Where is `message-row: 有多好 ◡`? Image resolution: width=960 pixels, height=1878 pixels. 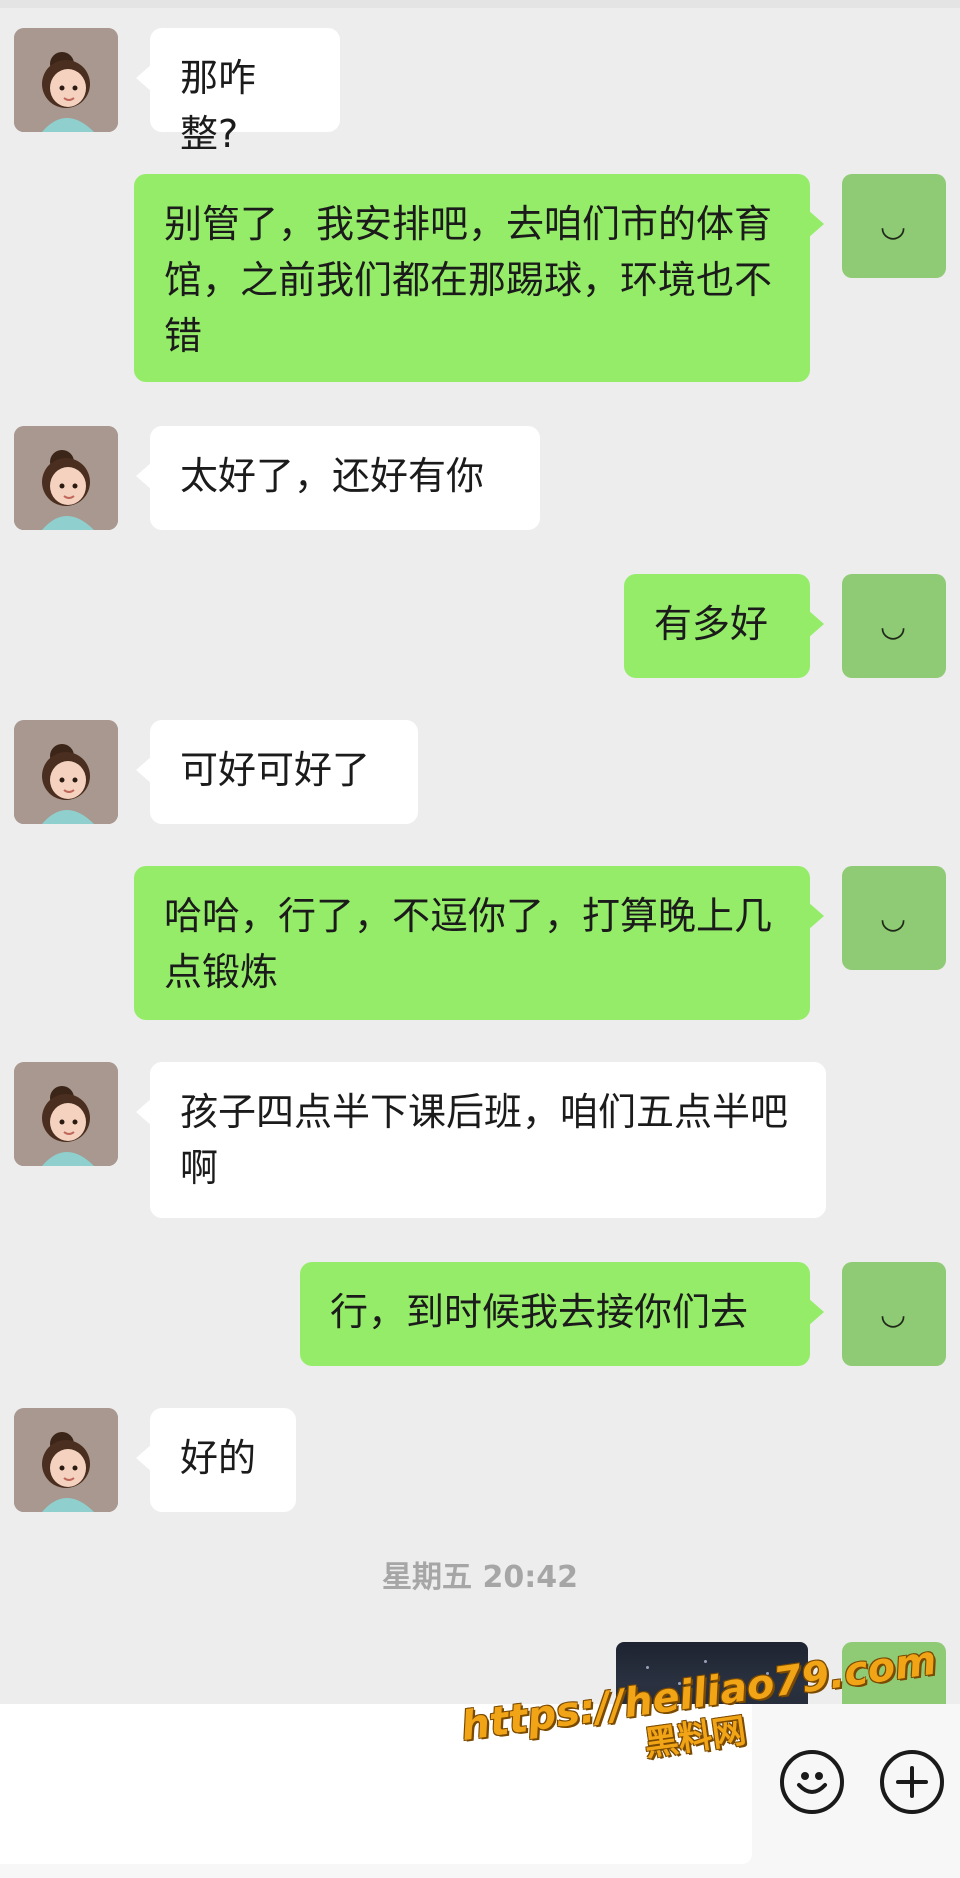
message-row: 有多好 ◡ is located at coordinates (480, 626).